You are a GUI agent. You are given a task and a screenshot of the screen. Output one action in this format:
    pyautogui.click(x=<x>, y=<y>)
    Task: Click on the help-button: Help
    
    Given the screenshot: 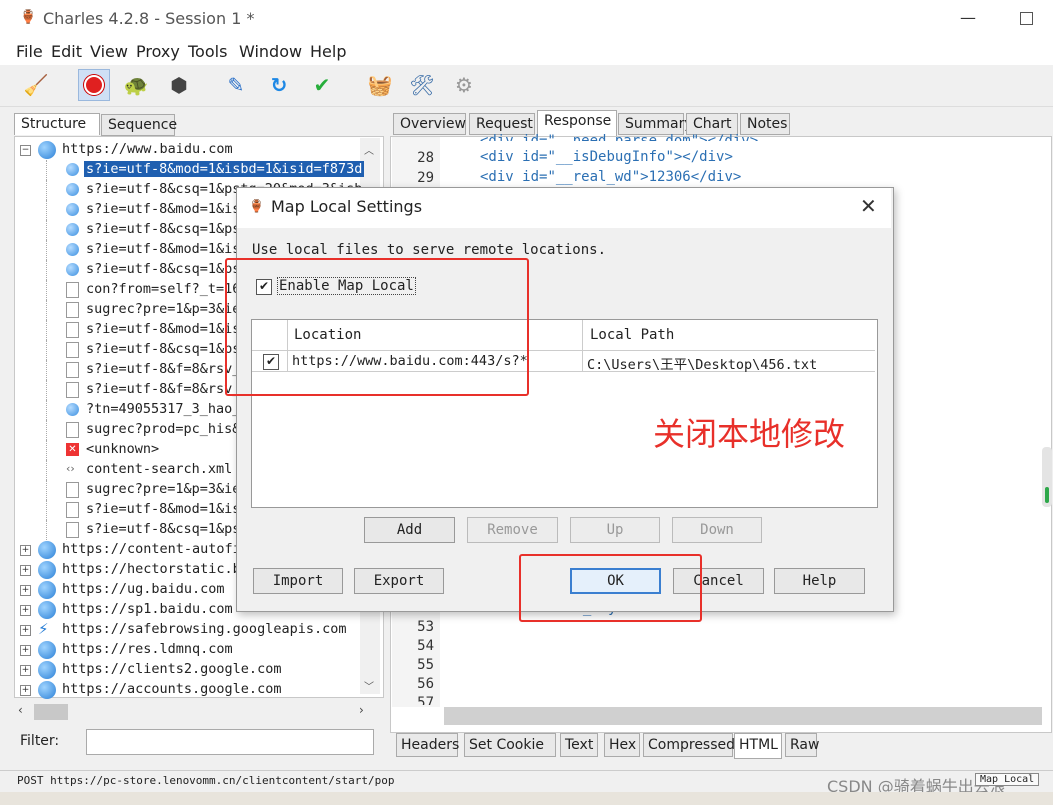 What is the action you would take?
    pyautogui.click(x=819, y=581)
    